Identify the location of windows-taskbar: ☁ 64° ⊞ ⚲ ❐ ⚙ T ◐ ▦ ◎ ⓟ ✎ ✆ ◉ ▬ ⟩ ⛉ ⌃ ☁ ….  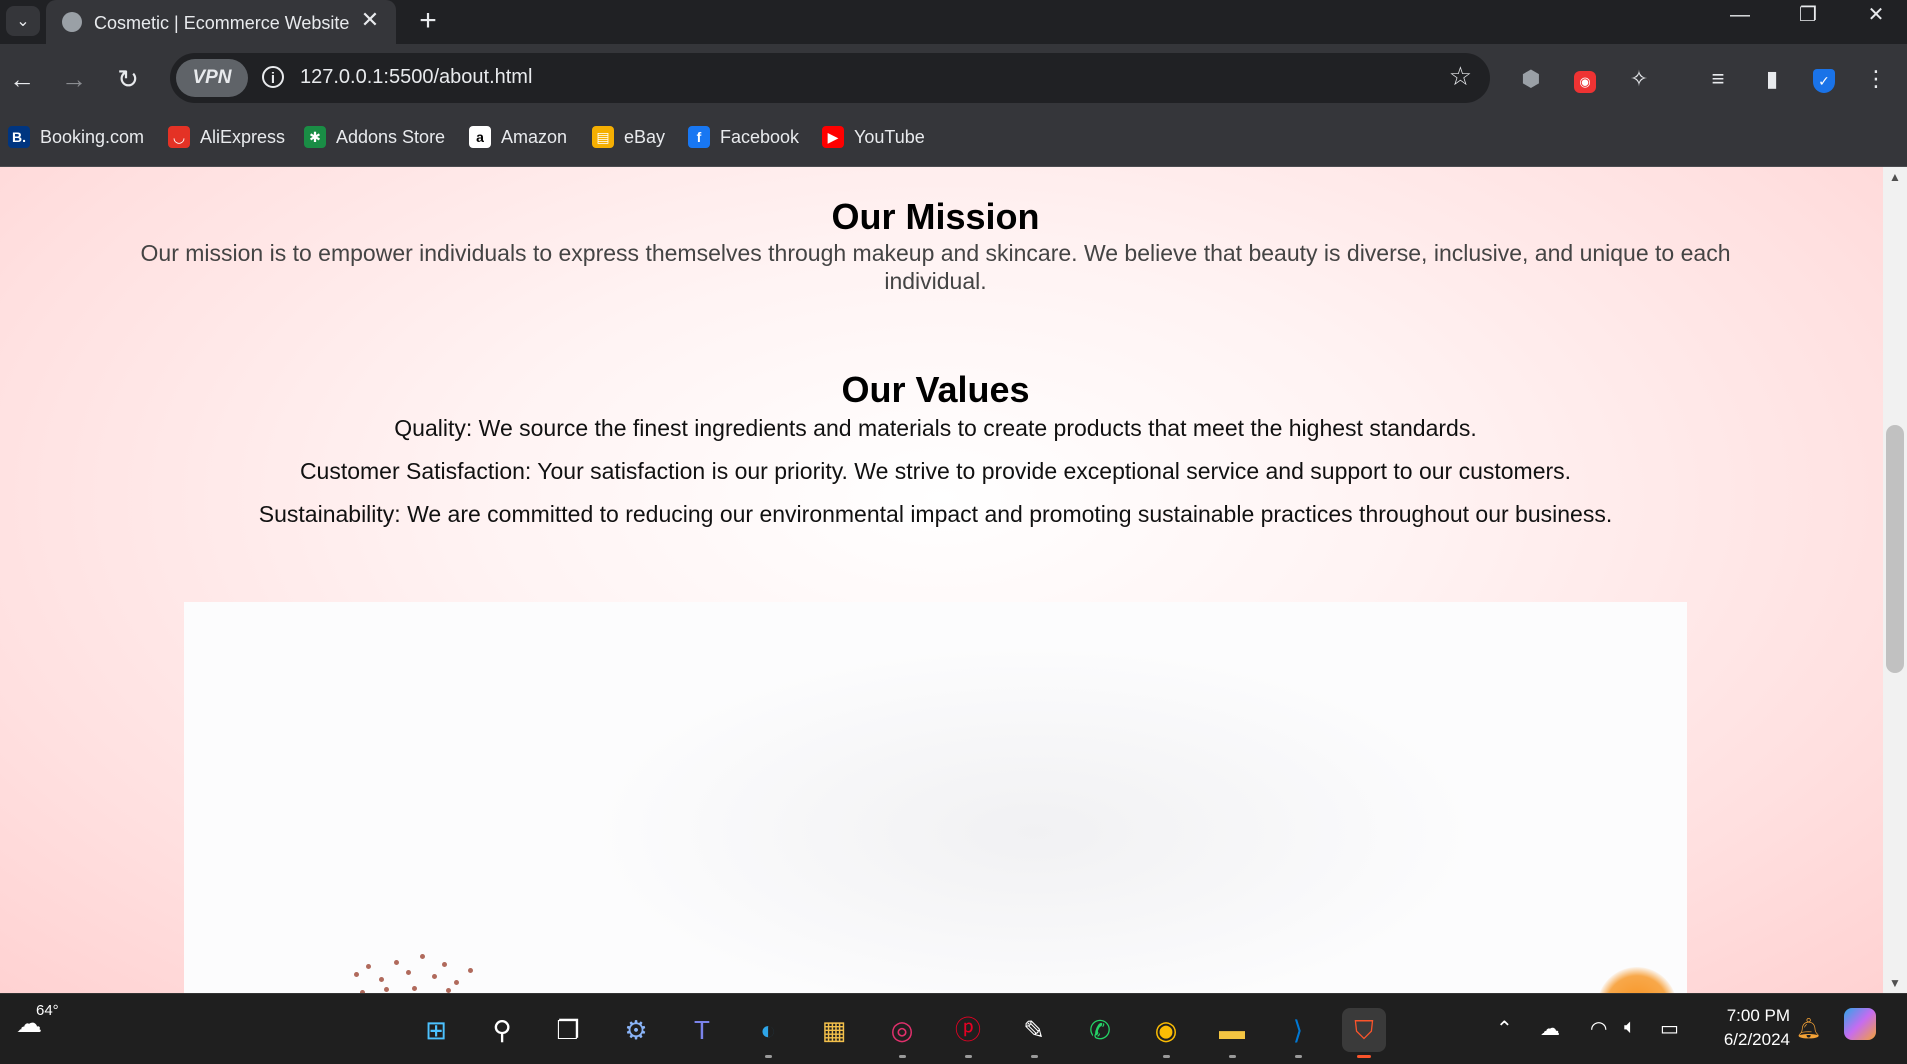
(953, 1028).